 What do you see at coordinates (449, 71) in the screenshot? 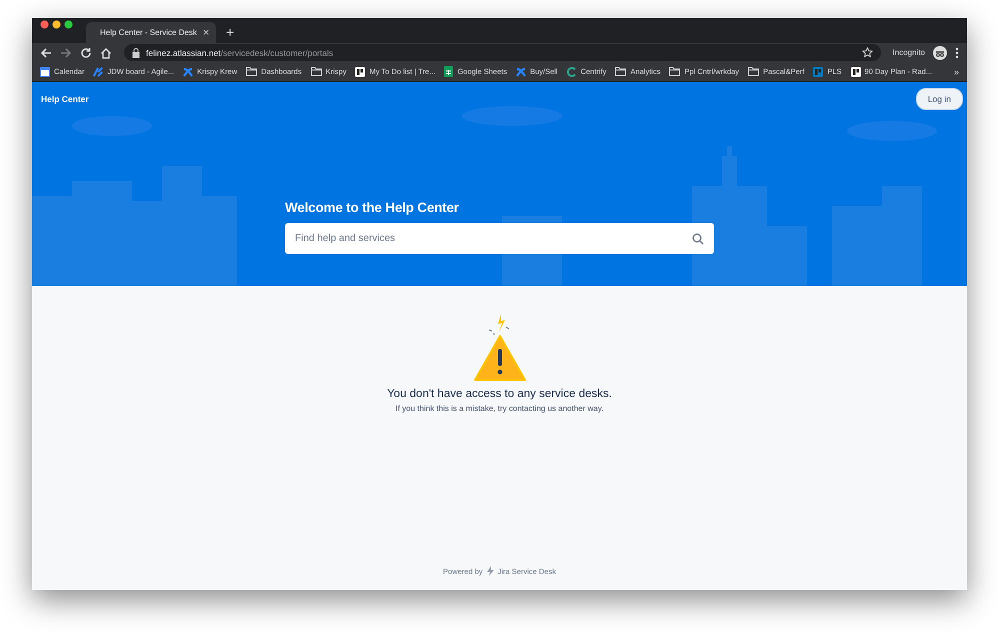
I see `spreadsheet-icon` at bounding box center [449, 71].